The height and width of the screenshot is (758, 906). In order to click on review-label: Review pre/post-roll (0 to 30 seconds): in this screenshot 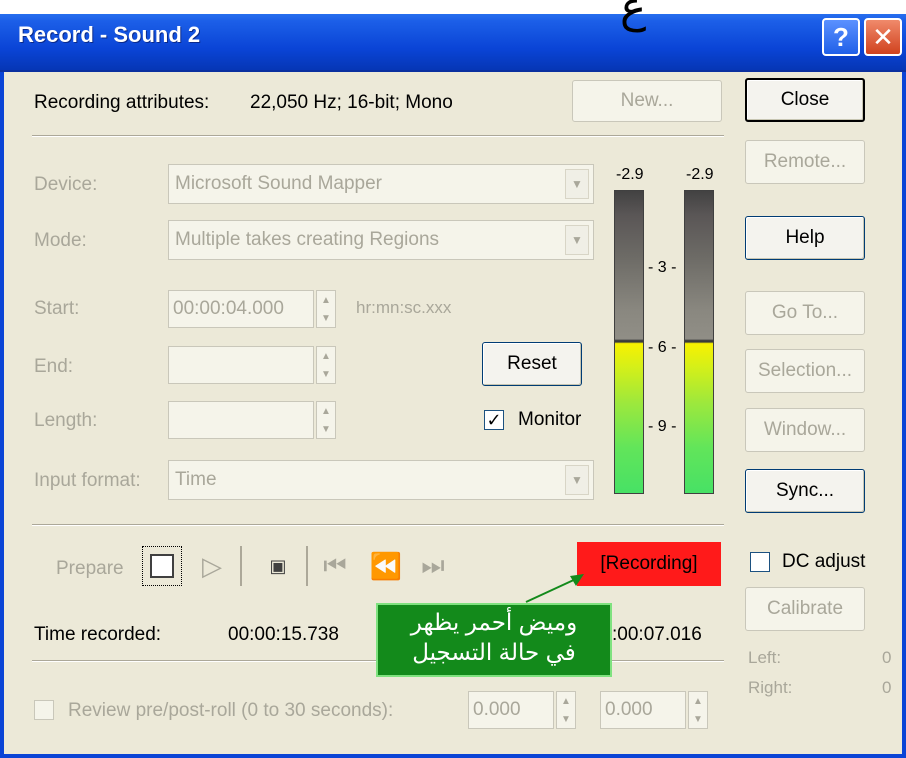, I will do `click(231, 710)`.